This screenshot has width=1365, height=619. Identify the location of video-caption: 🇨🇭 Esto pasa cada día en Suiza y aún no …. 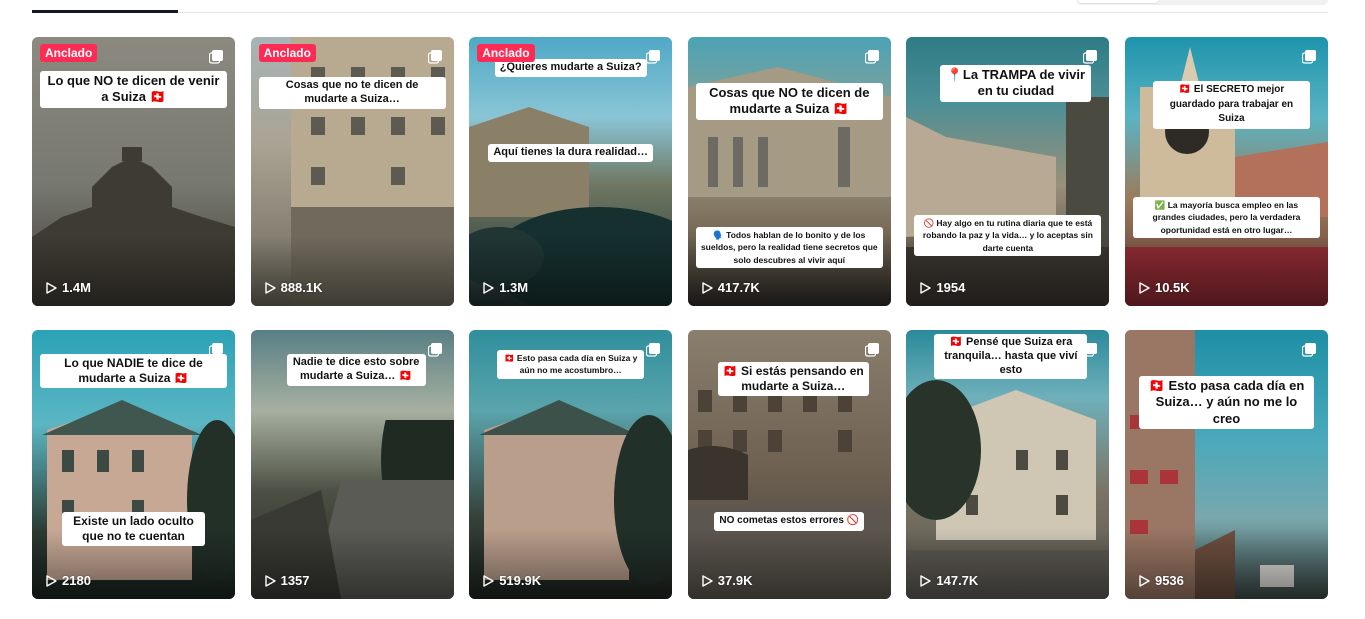
(571, 364).